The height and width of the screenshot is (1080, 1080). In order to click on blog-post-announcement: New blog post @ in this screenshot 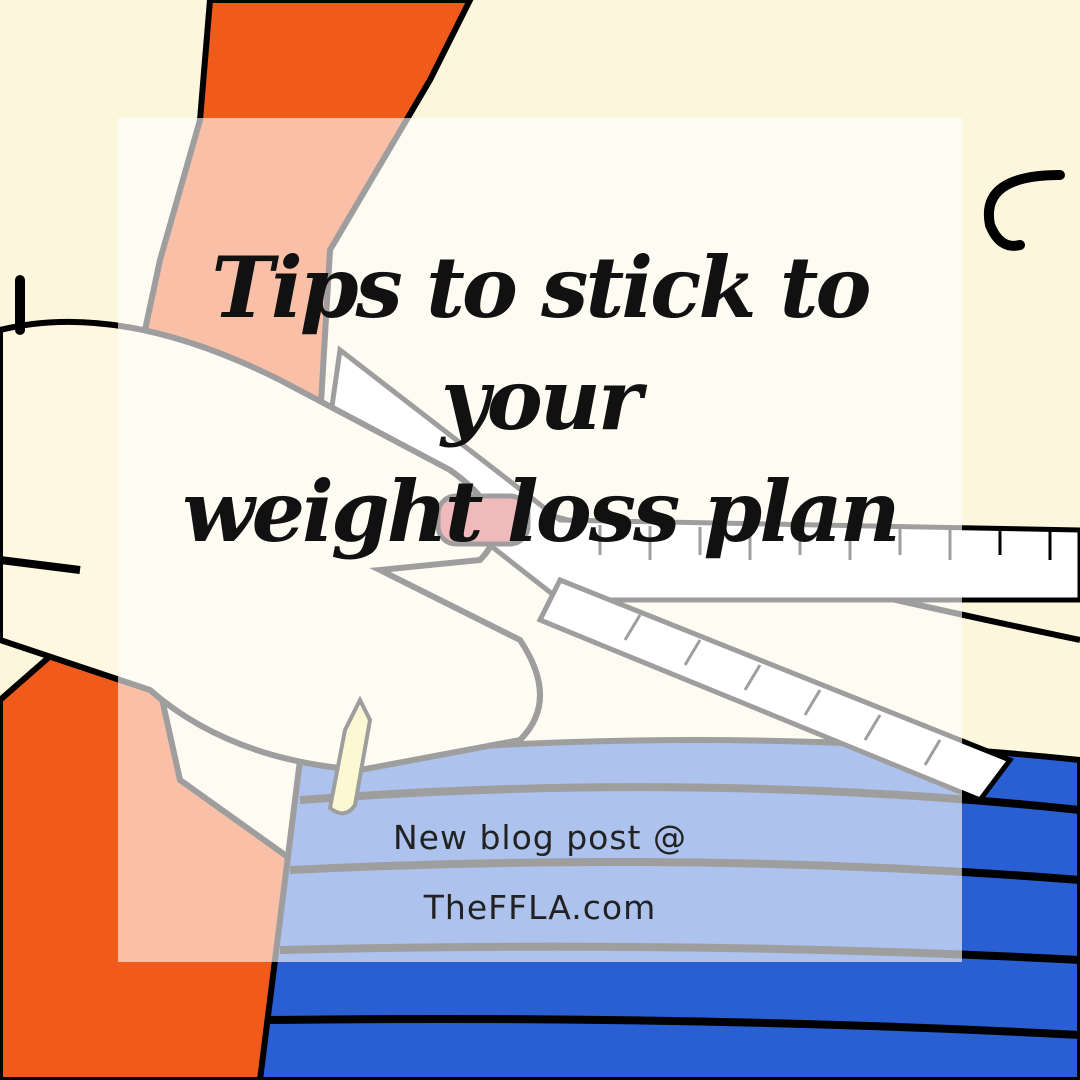, I will do `click(540, 837)`.